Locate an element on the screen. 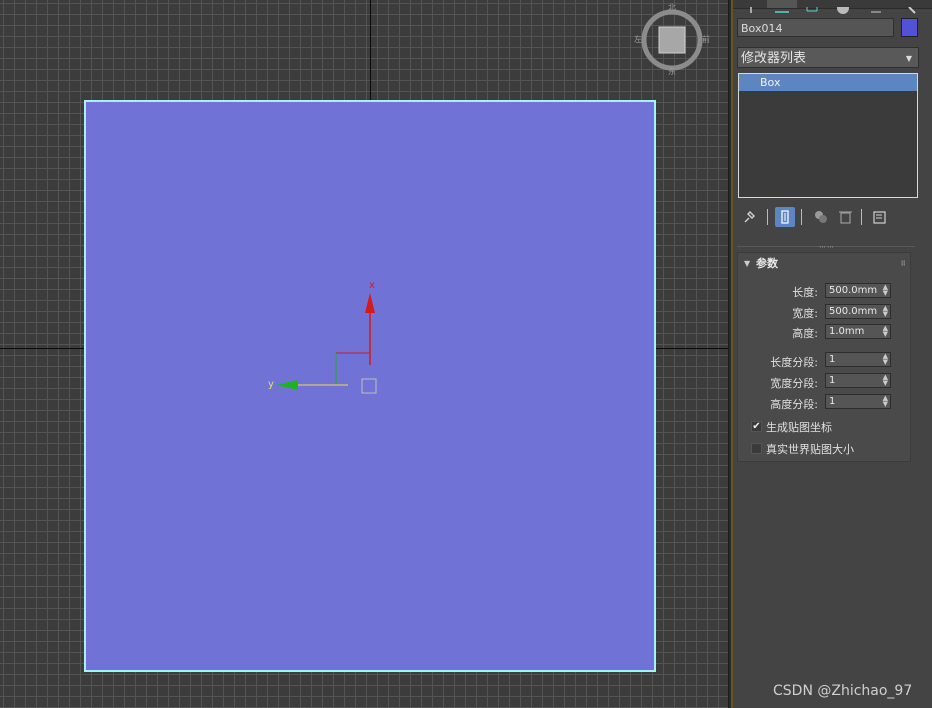 This screenshot has height=708, width=932. height-spinner: 1.0mm ▲ ▼ is located at coordinates (858, 331).